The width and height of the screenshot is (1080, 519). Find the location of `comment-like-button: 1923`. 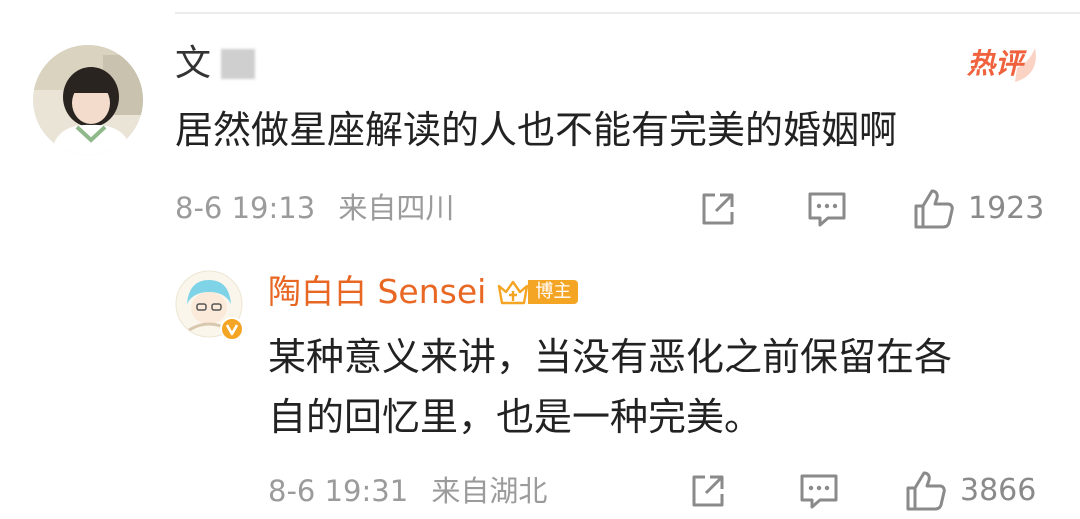

comment-like-button: 1923 is located at coordinates (978, 209).